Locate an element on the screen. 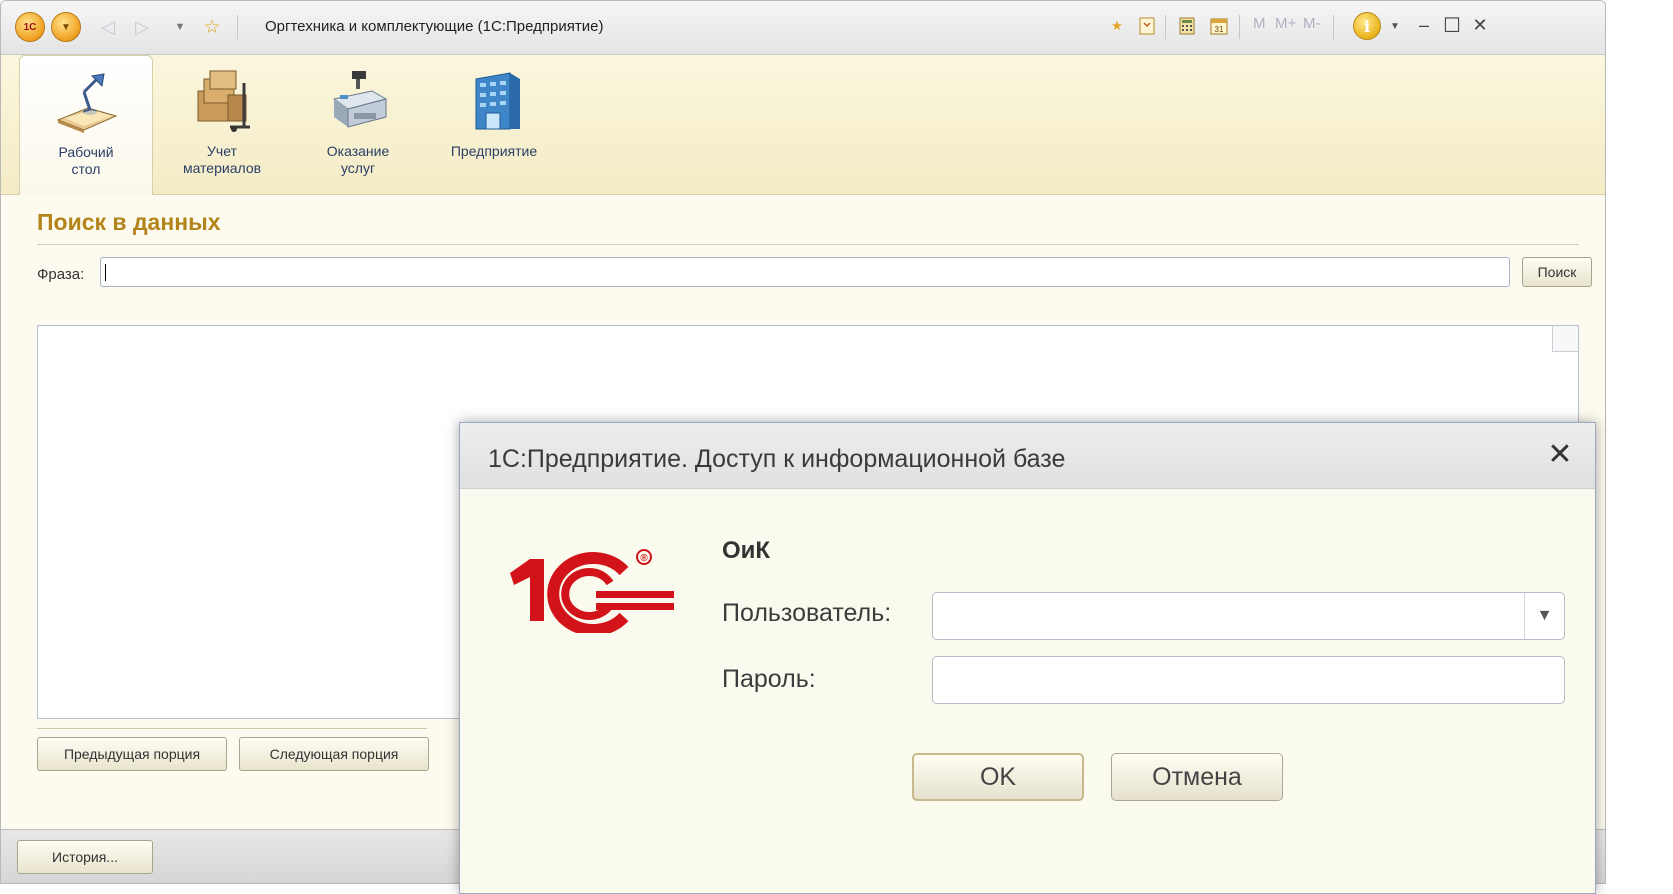 The width and height of the screenshot is (1673, 894). cash-register-icon is located at coordinates (358, 101).